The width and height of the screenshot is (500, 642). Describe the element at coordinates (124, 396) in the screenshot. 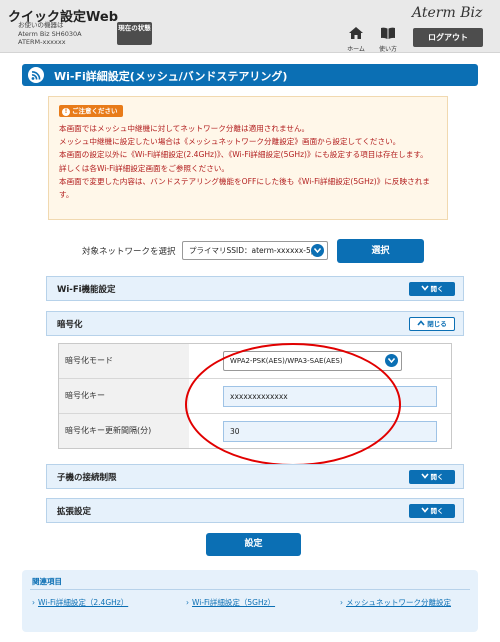

I see `key-label: 暗号化キー` at that location.